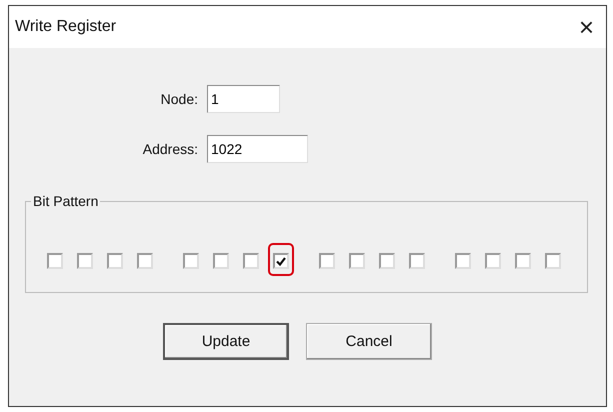 The image size is (613, 412). What do you see at coordinates (170, 149) in the screenshot?
I see `field-label: Address:` at bounding box center [170, 149].